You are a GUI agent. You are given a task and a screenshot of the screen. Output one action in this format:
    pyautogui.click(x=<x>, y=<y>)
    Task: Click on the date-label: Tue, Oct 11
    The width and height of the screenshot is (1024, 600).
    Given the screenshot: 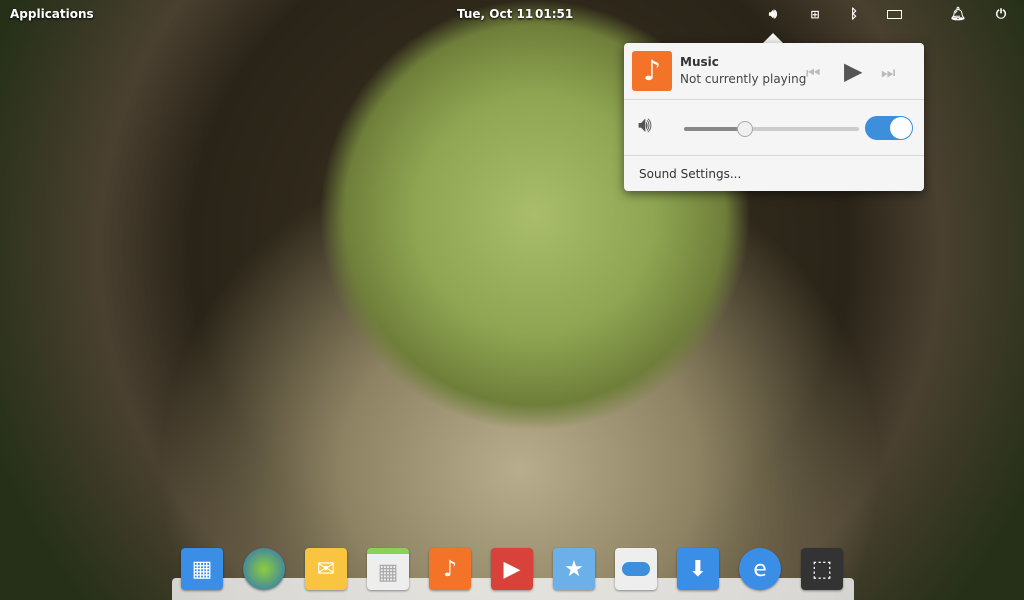 What is the action you would take?
    pyautogui.click(x=495, y=14)
    